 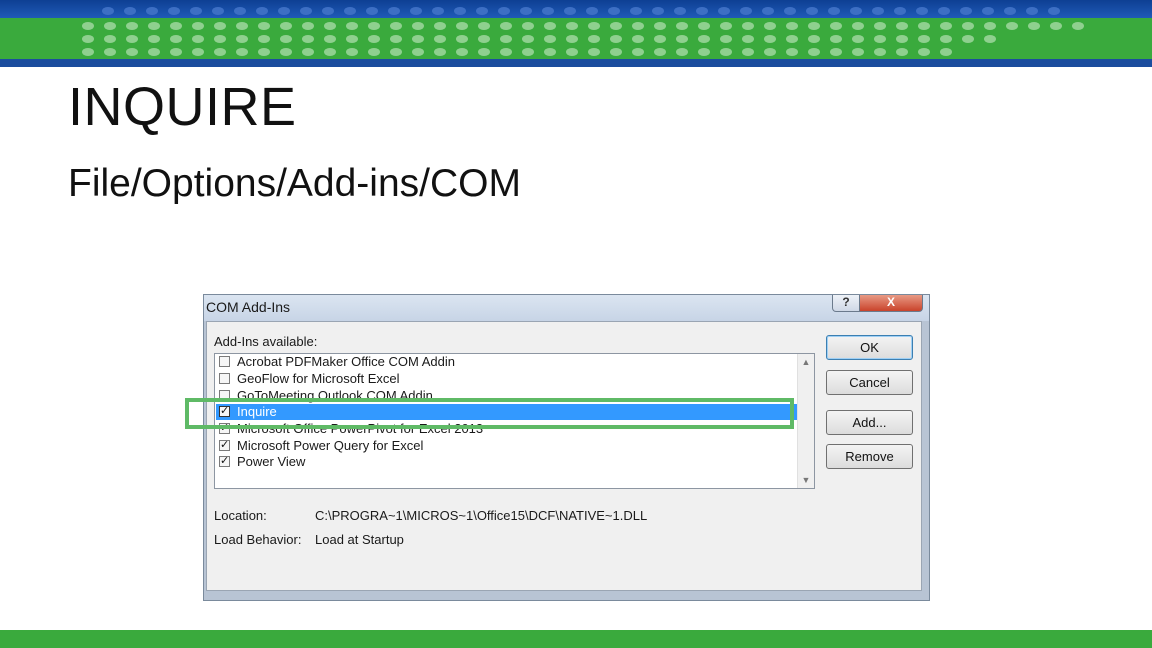 I want to click on dialog-titlebar: COM Add-Ins ? X, so click(x=566, y=308).